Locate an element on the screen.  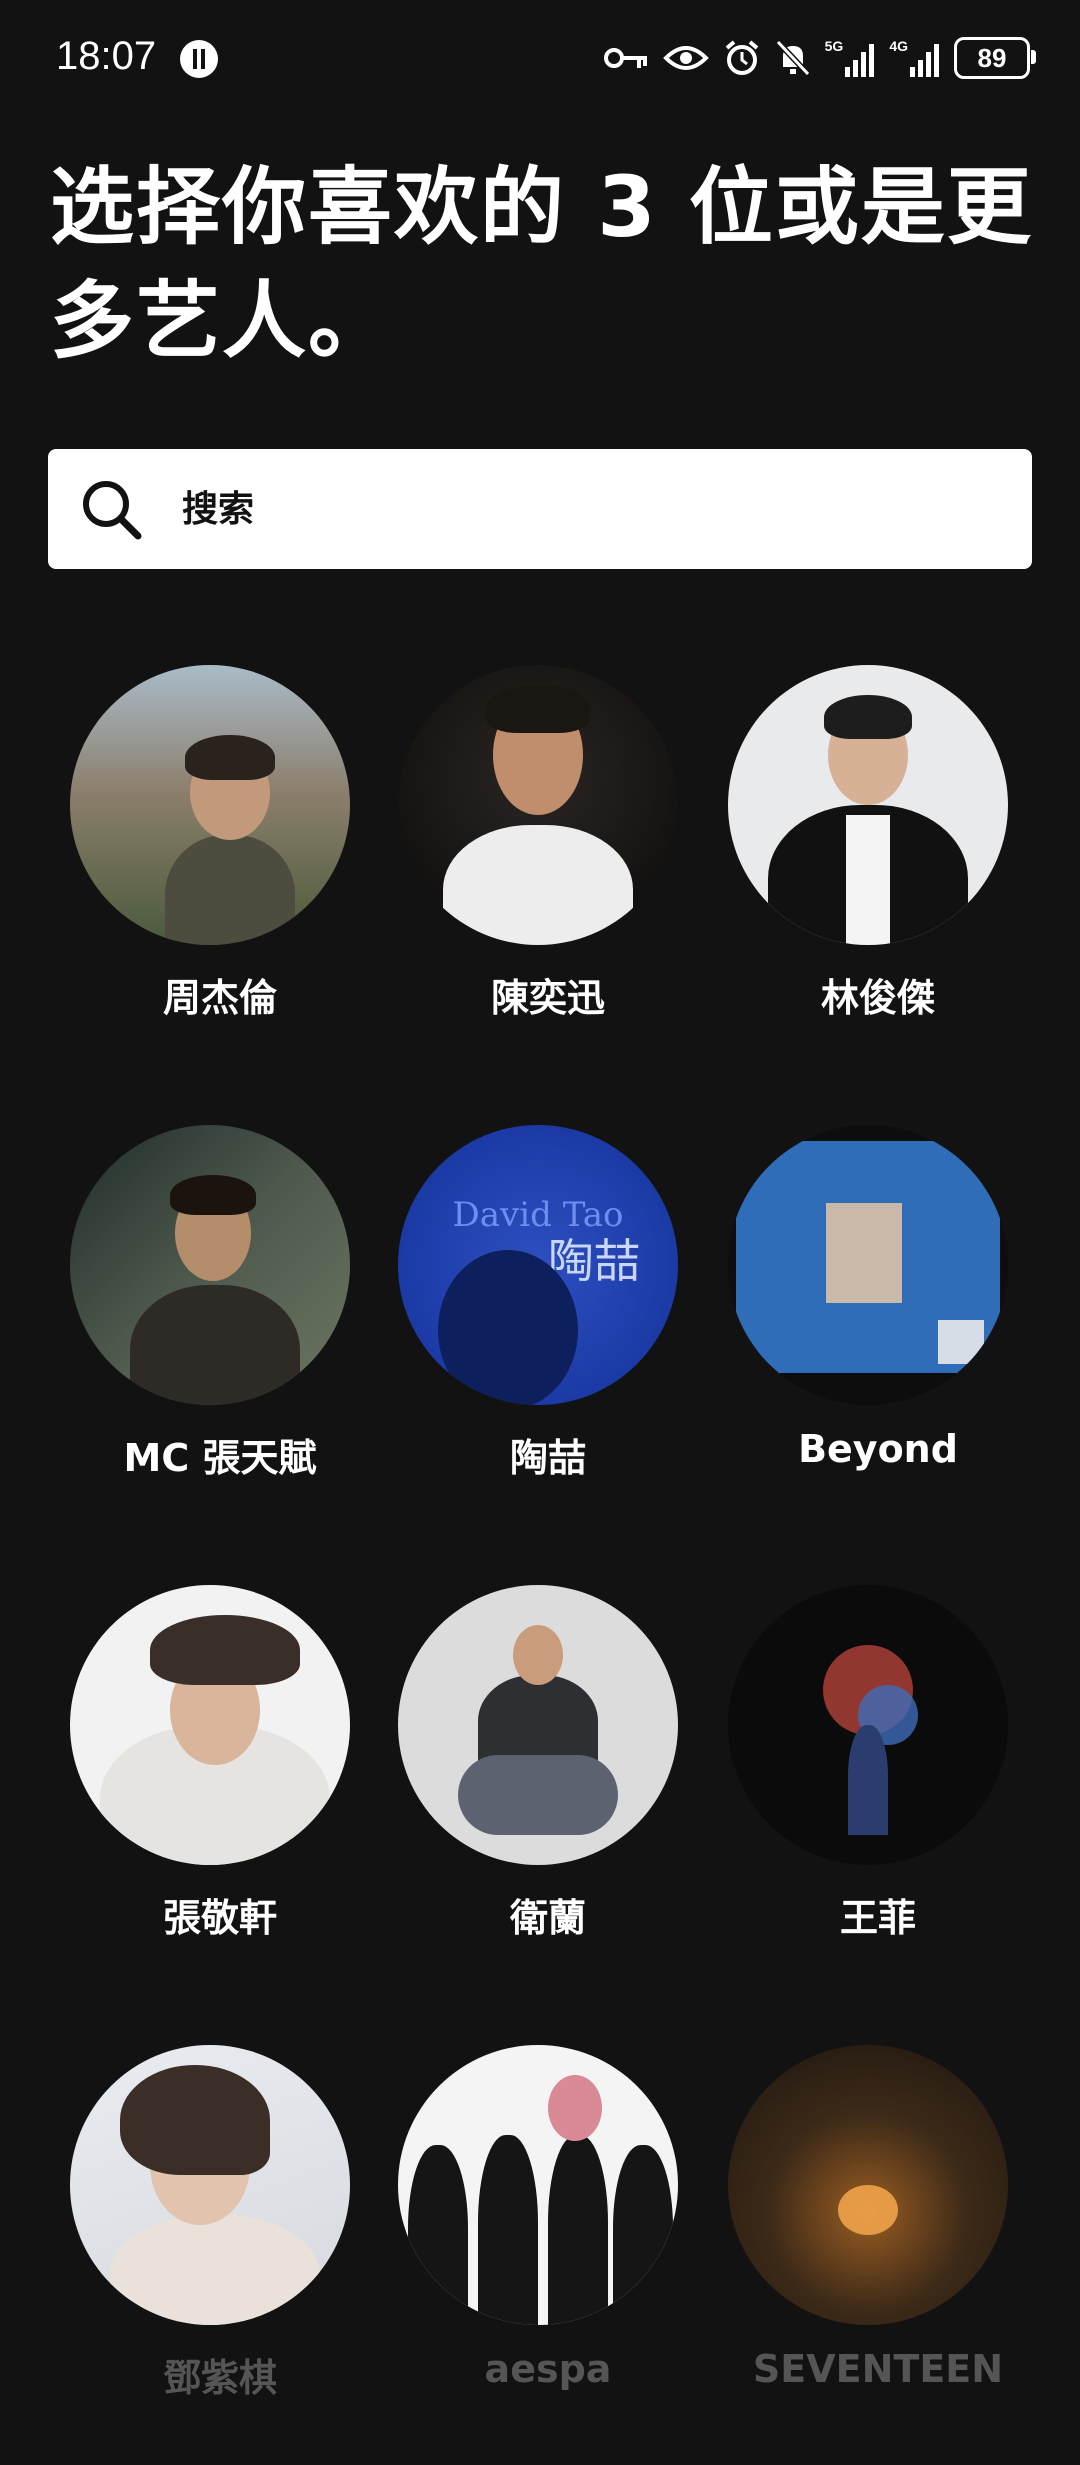
artist-card: aespa is located at coordinates (528, 2255).